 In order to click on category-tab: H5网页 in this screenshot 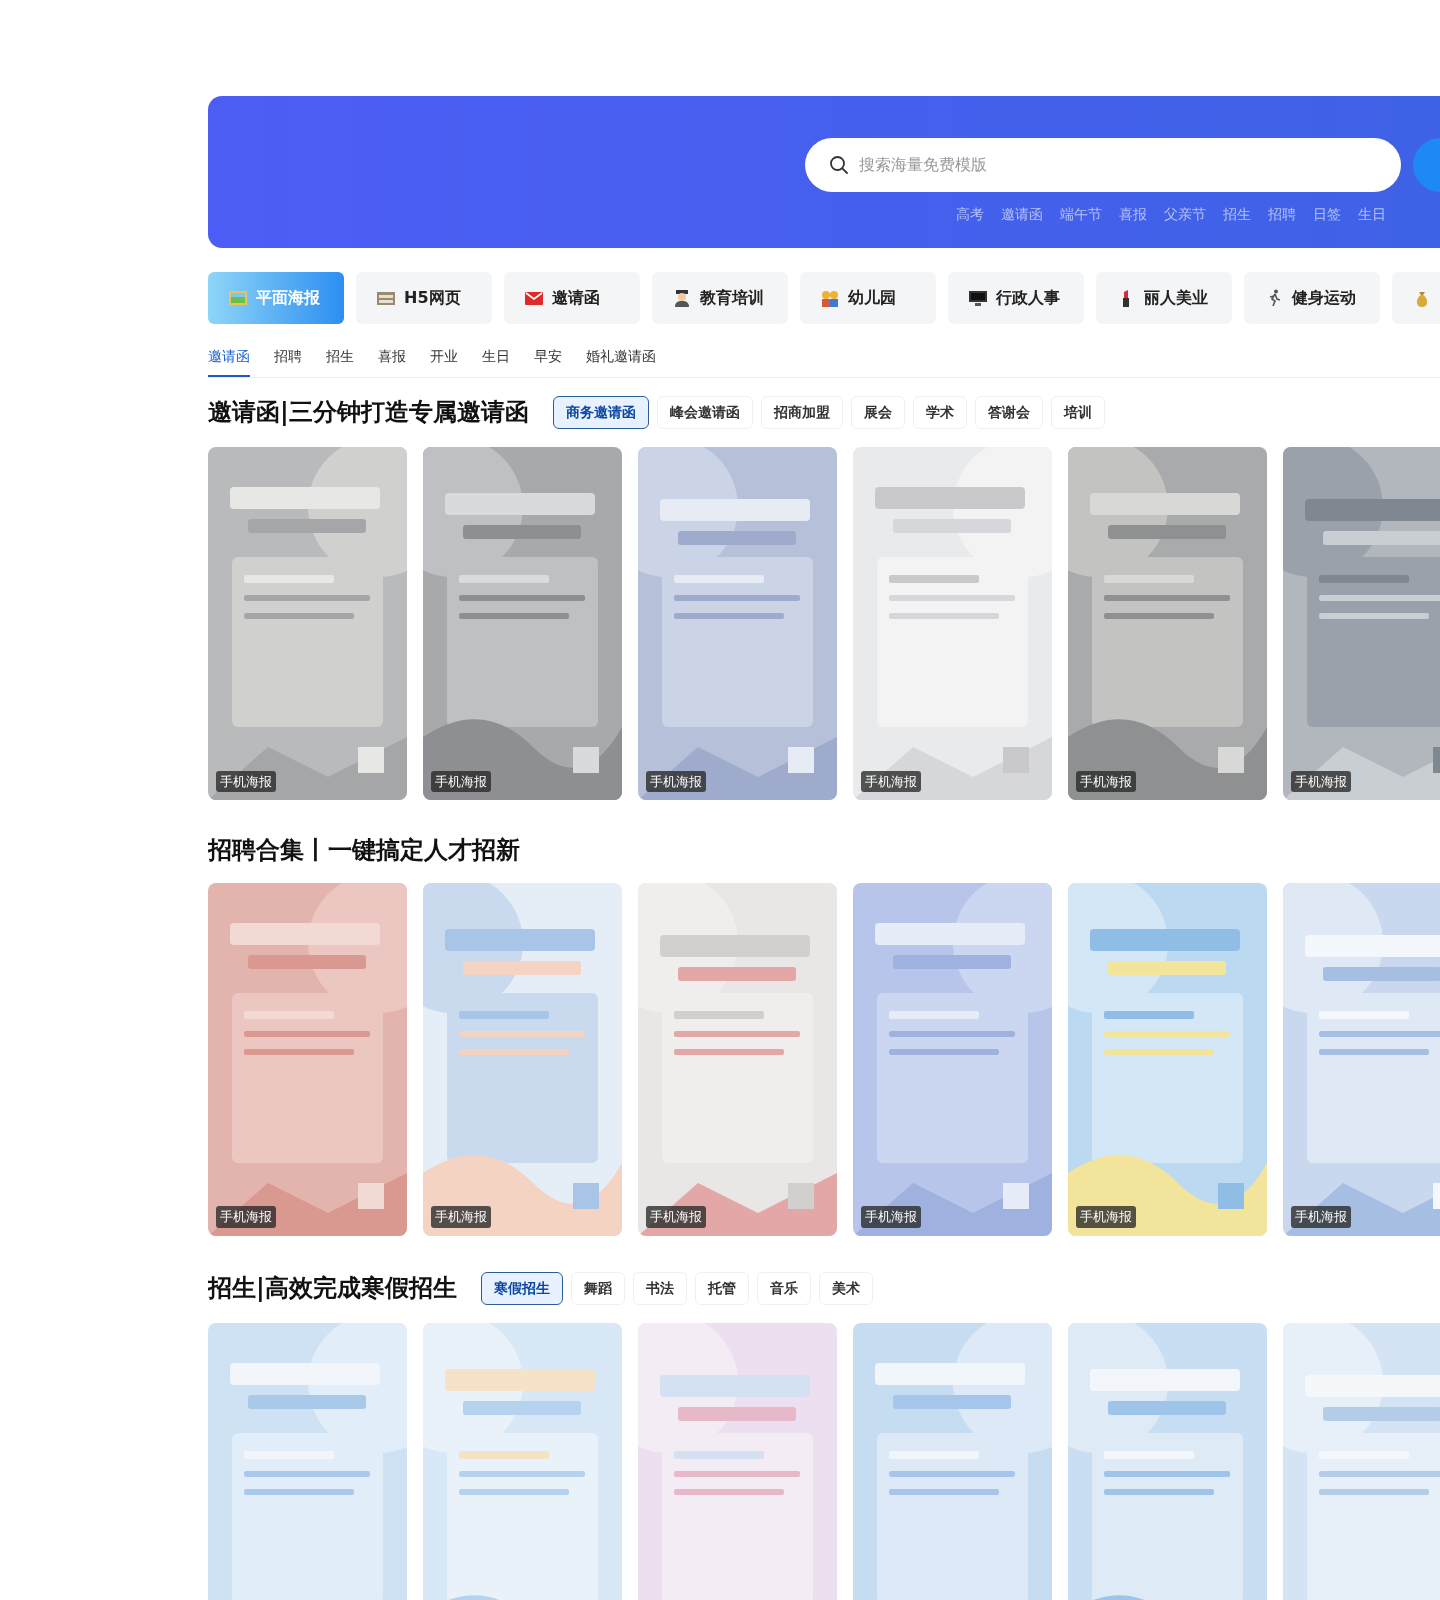, I will do `click(424, 298)`.